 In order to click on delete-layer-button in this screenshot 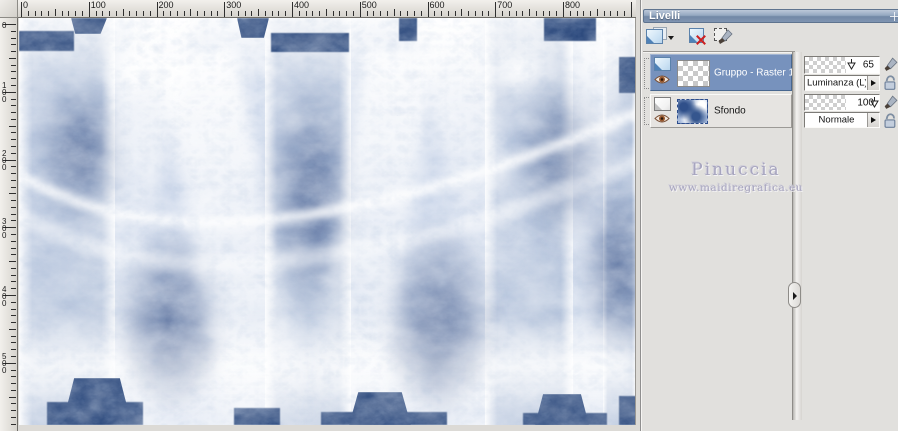, I will do `click(699, 37)`.